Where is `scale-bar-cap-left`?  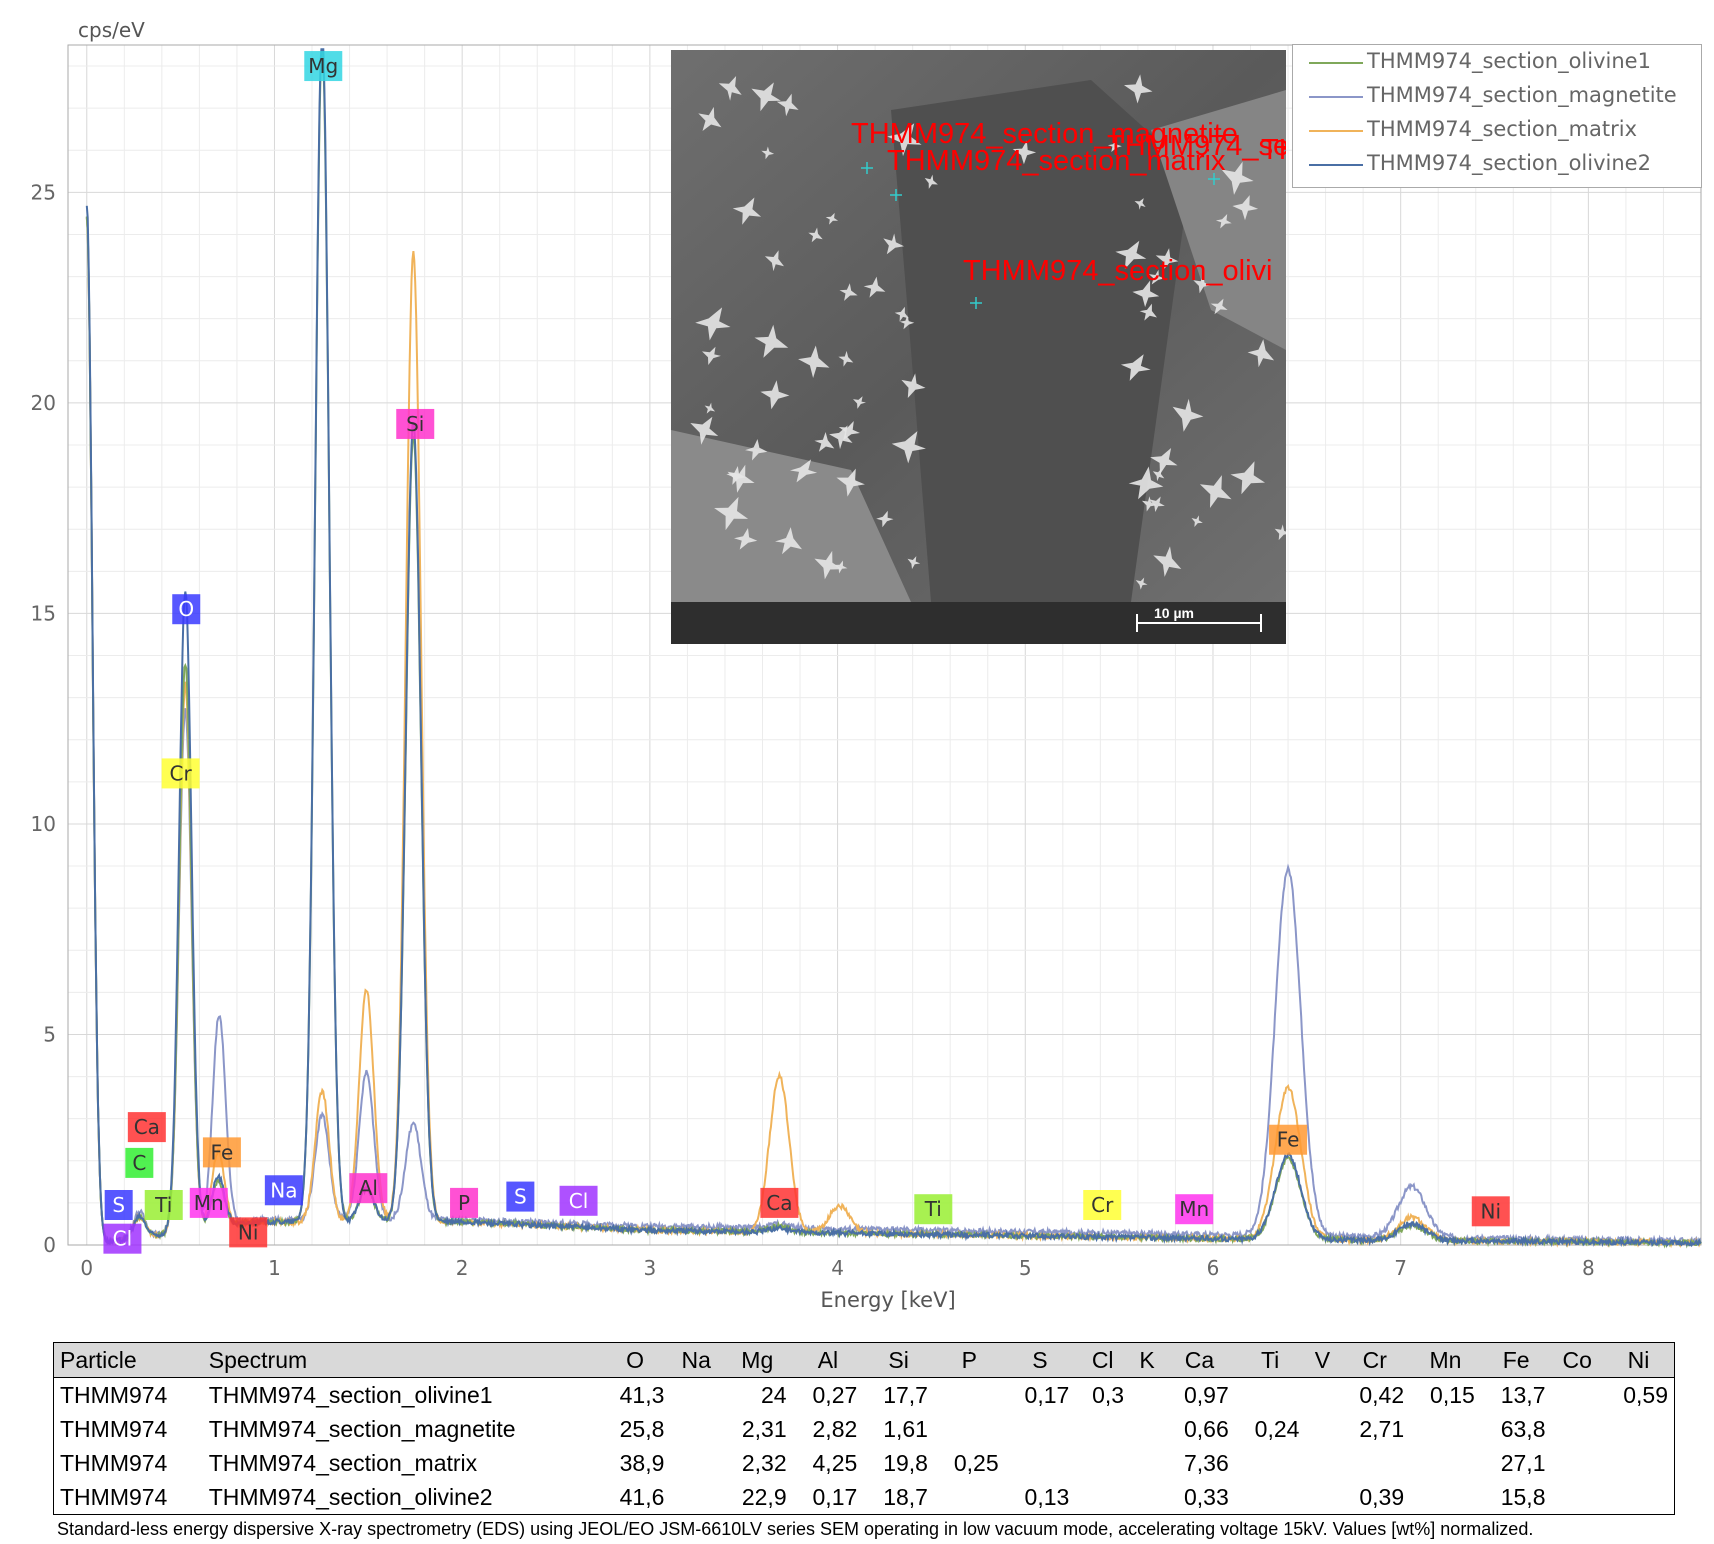 scale-bar-cap-left is located at coordinates (1137, 623).